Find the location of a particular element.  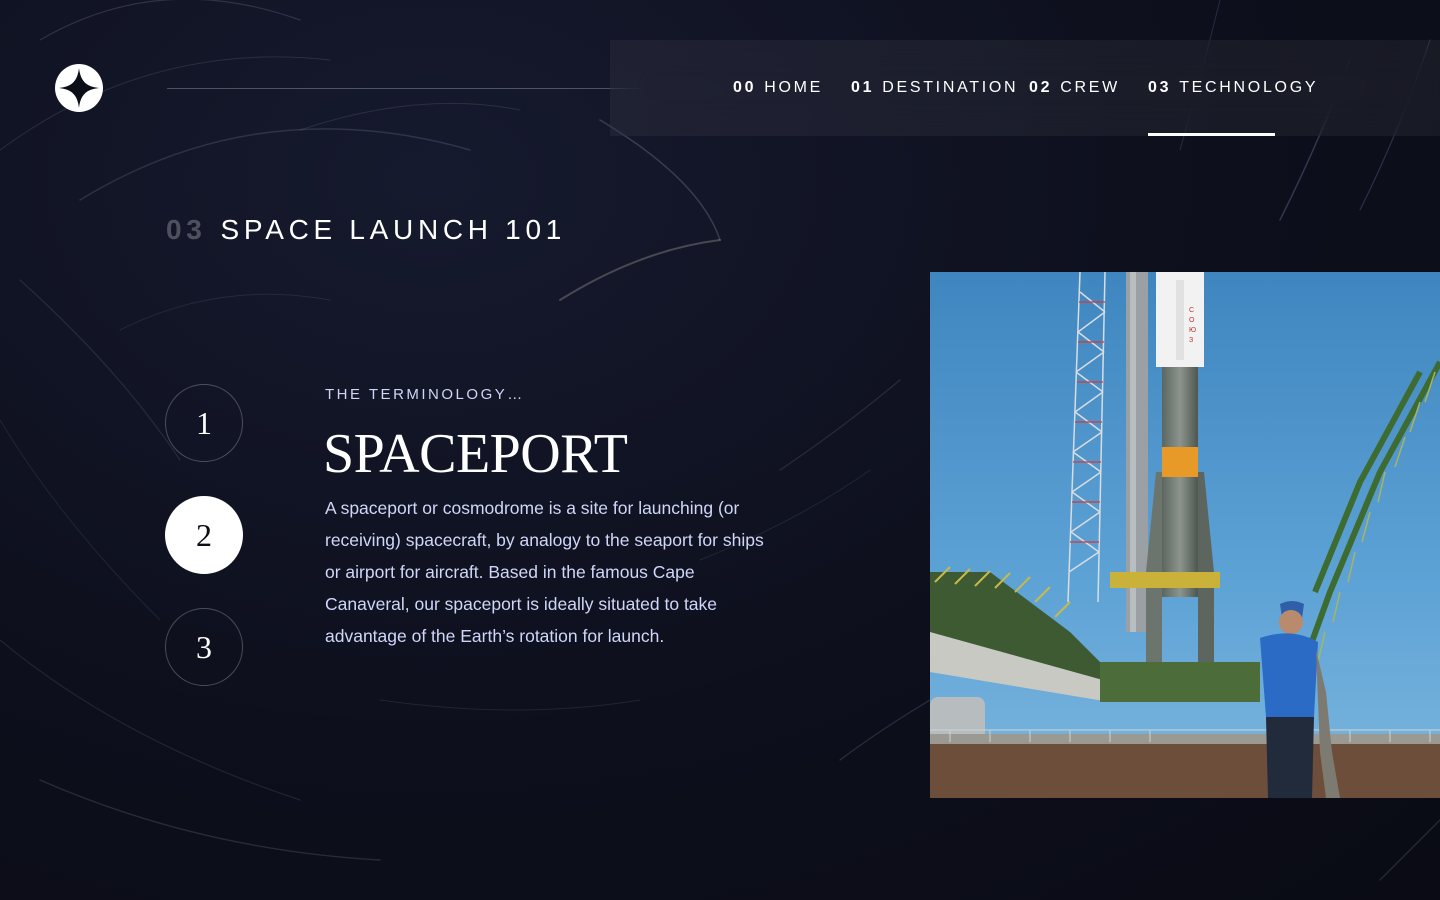

nav-item-destination: 01 DESTINATION is located at coordinates (934, 88).